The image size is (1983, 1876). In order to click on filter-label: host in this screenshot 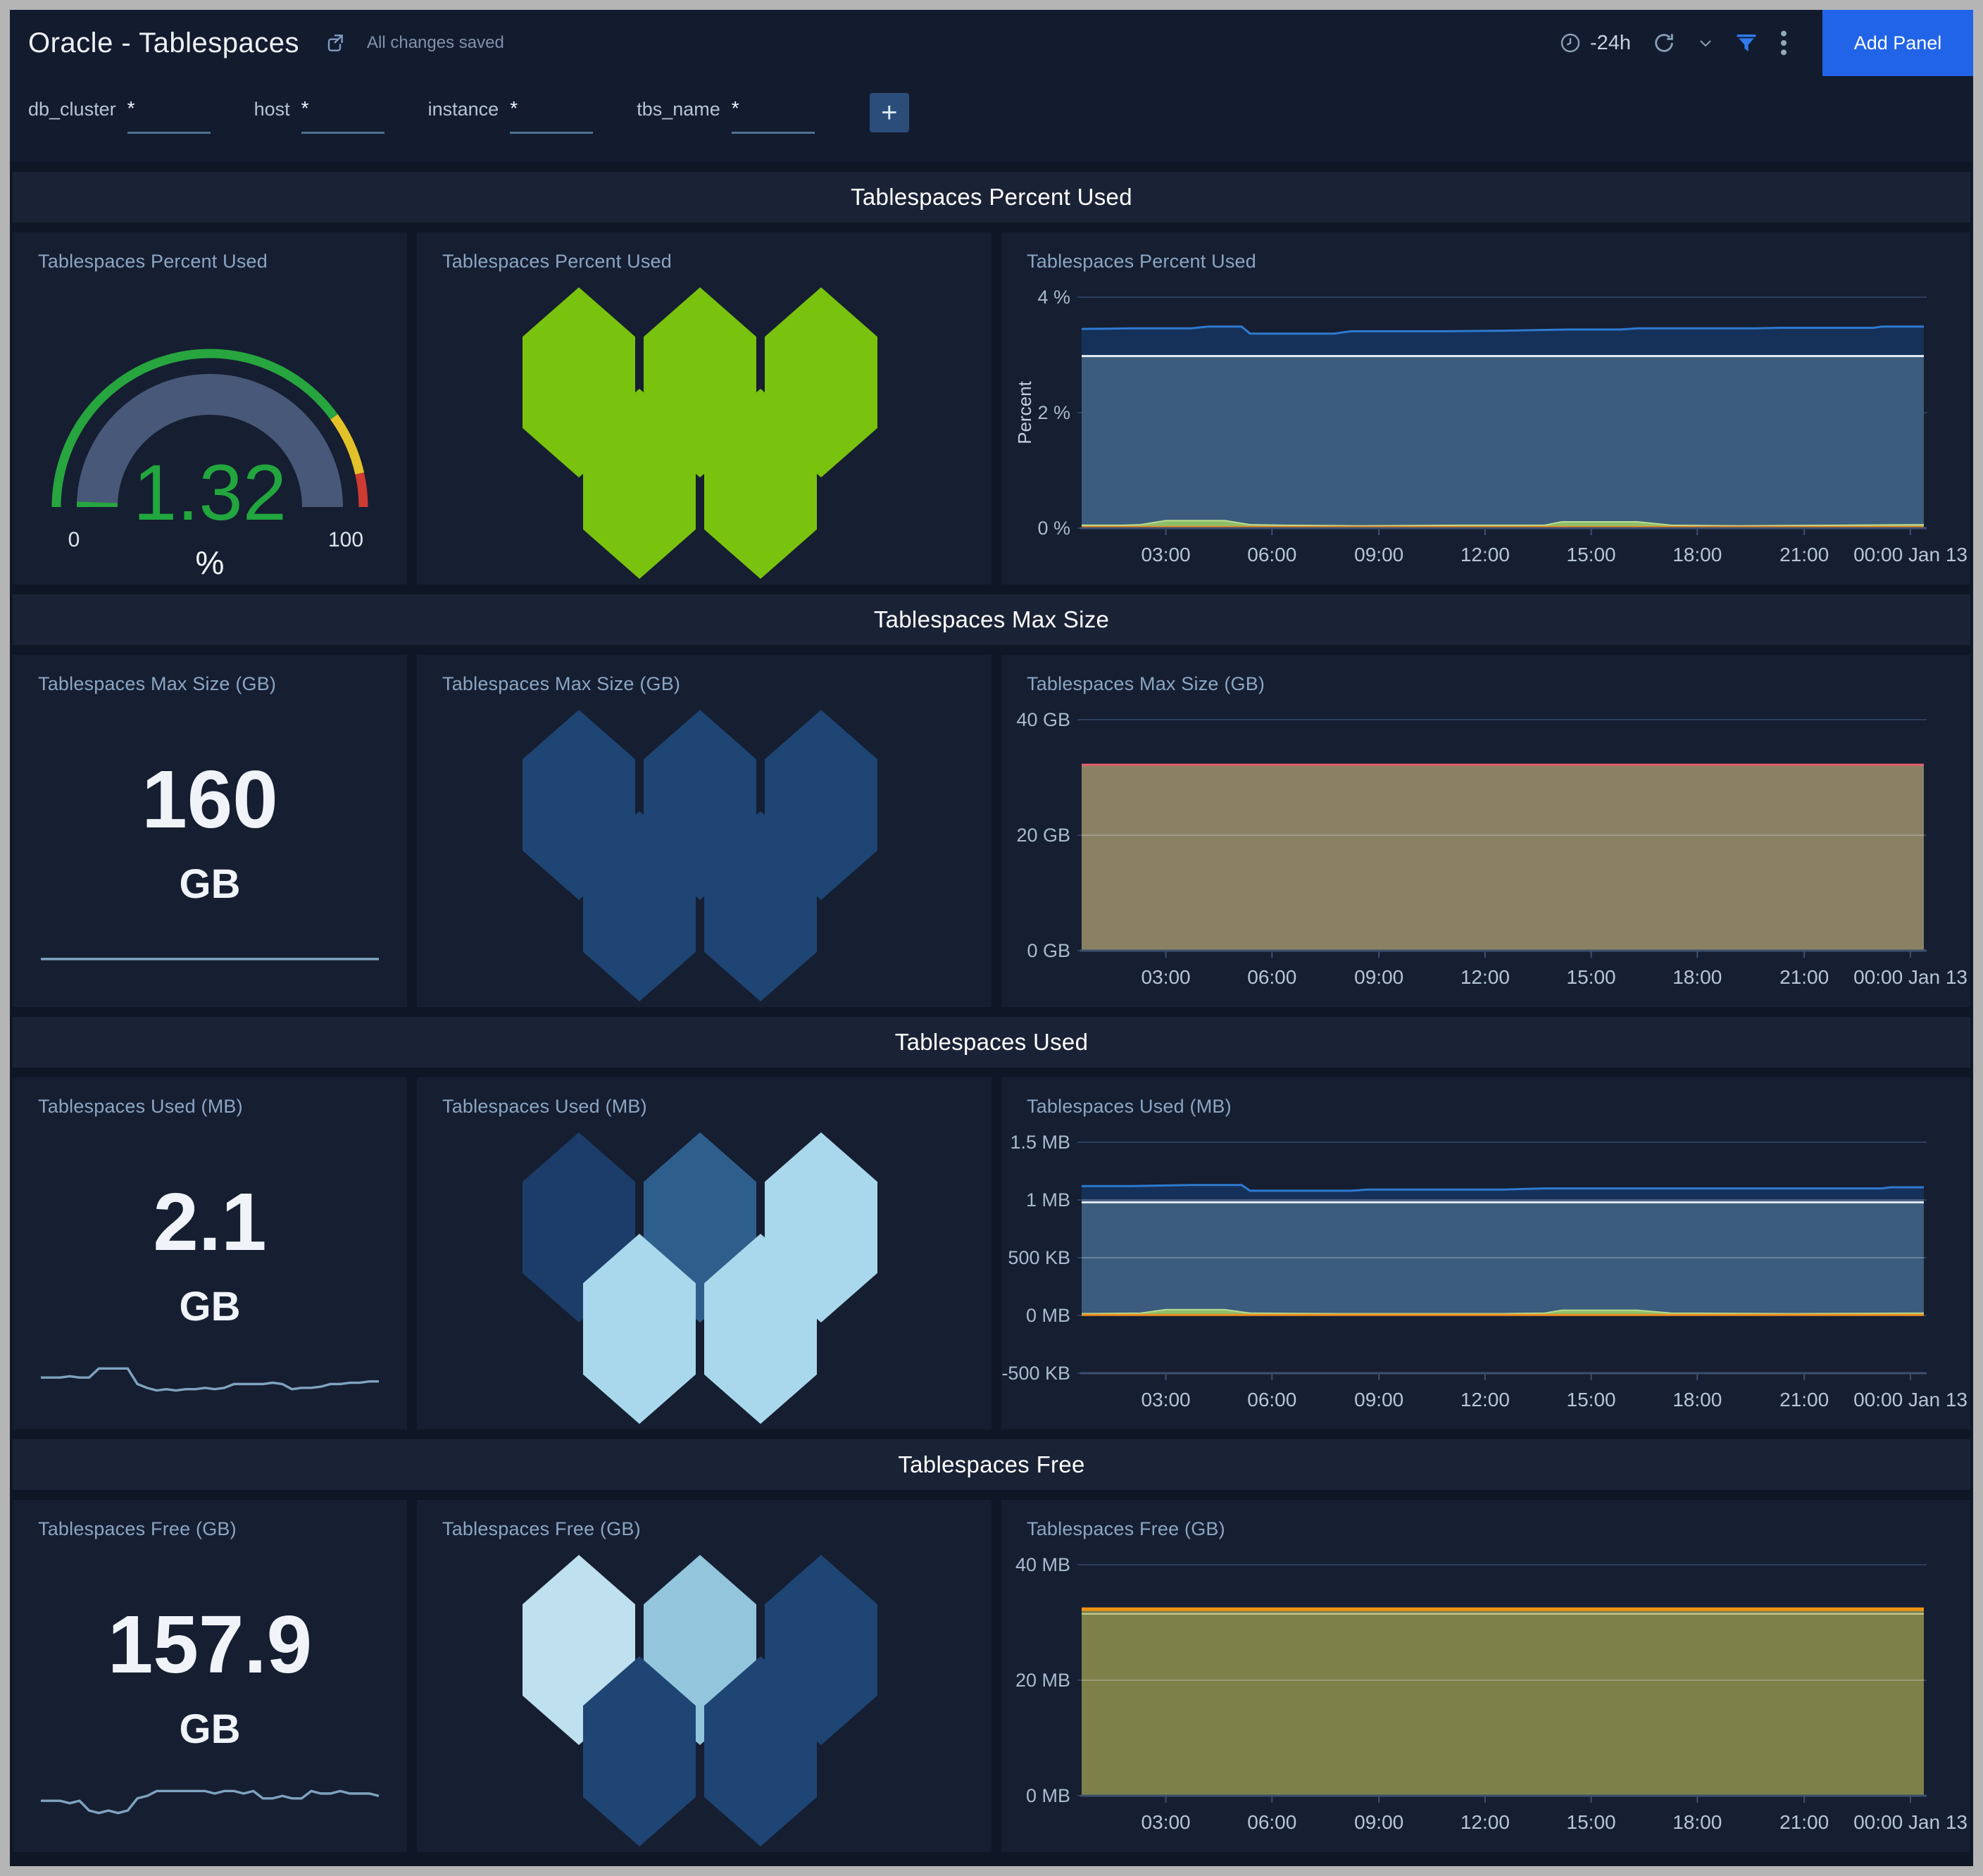, I will do `click(272, 109)`.